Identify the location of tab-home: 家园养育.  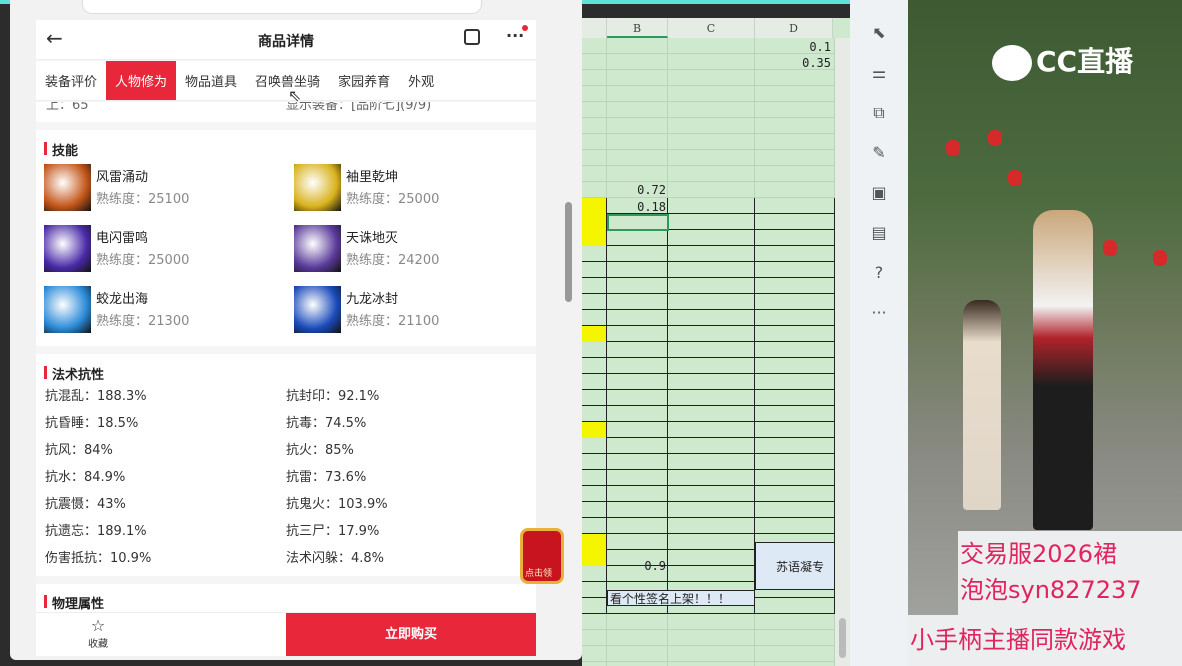
(364, 80).